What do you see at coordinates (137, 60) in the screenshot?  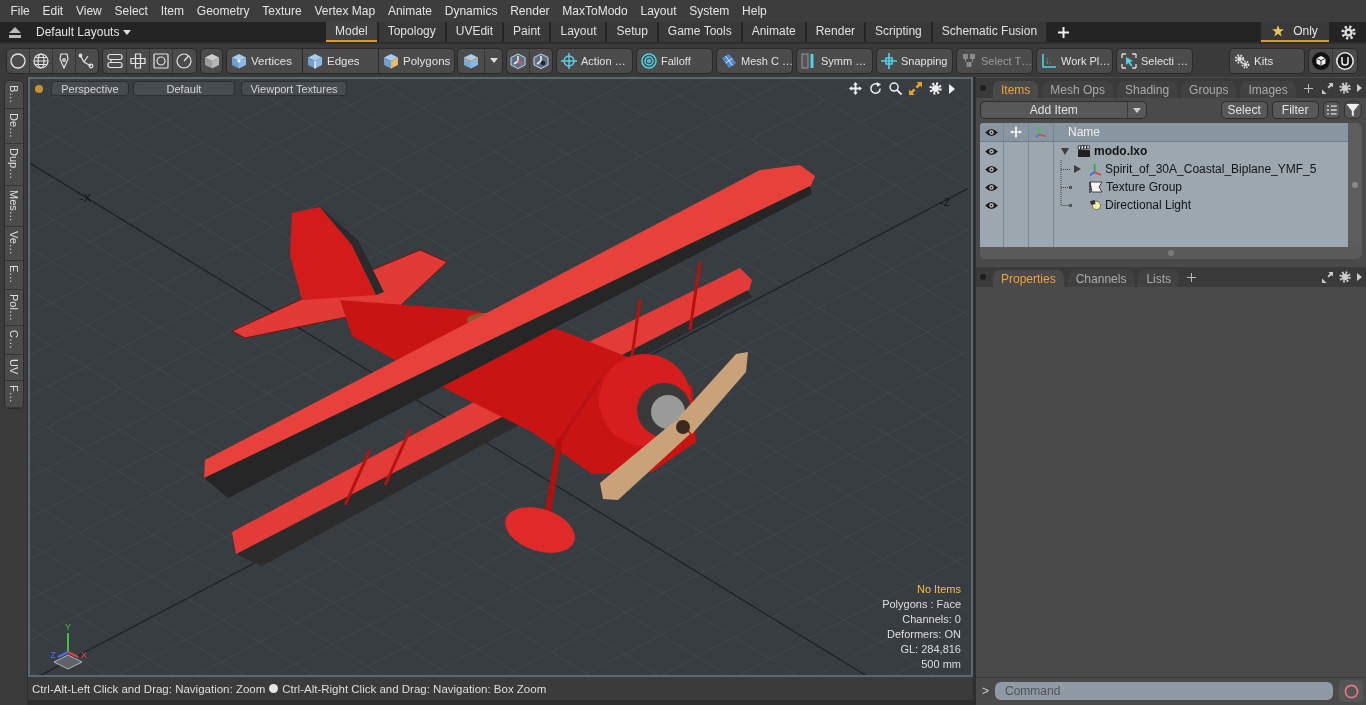 I see `plus-grid-icon` at bounding box center [137, 60].